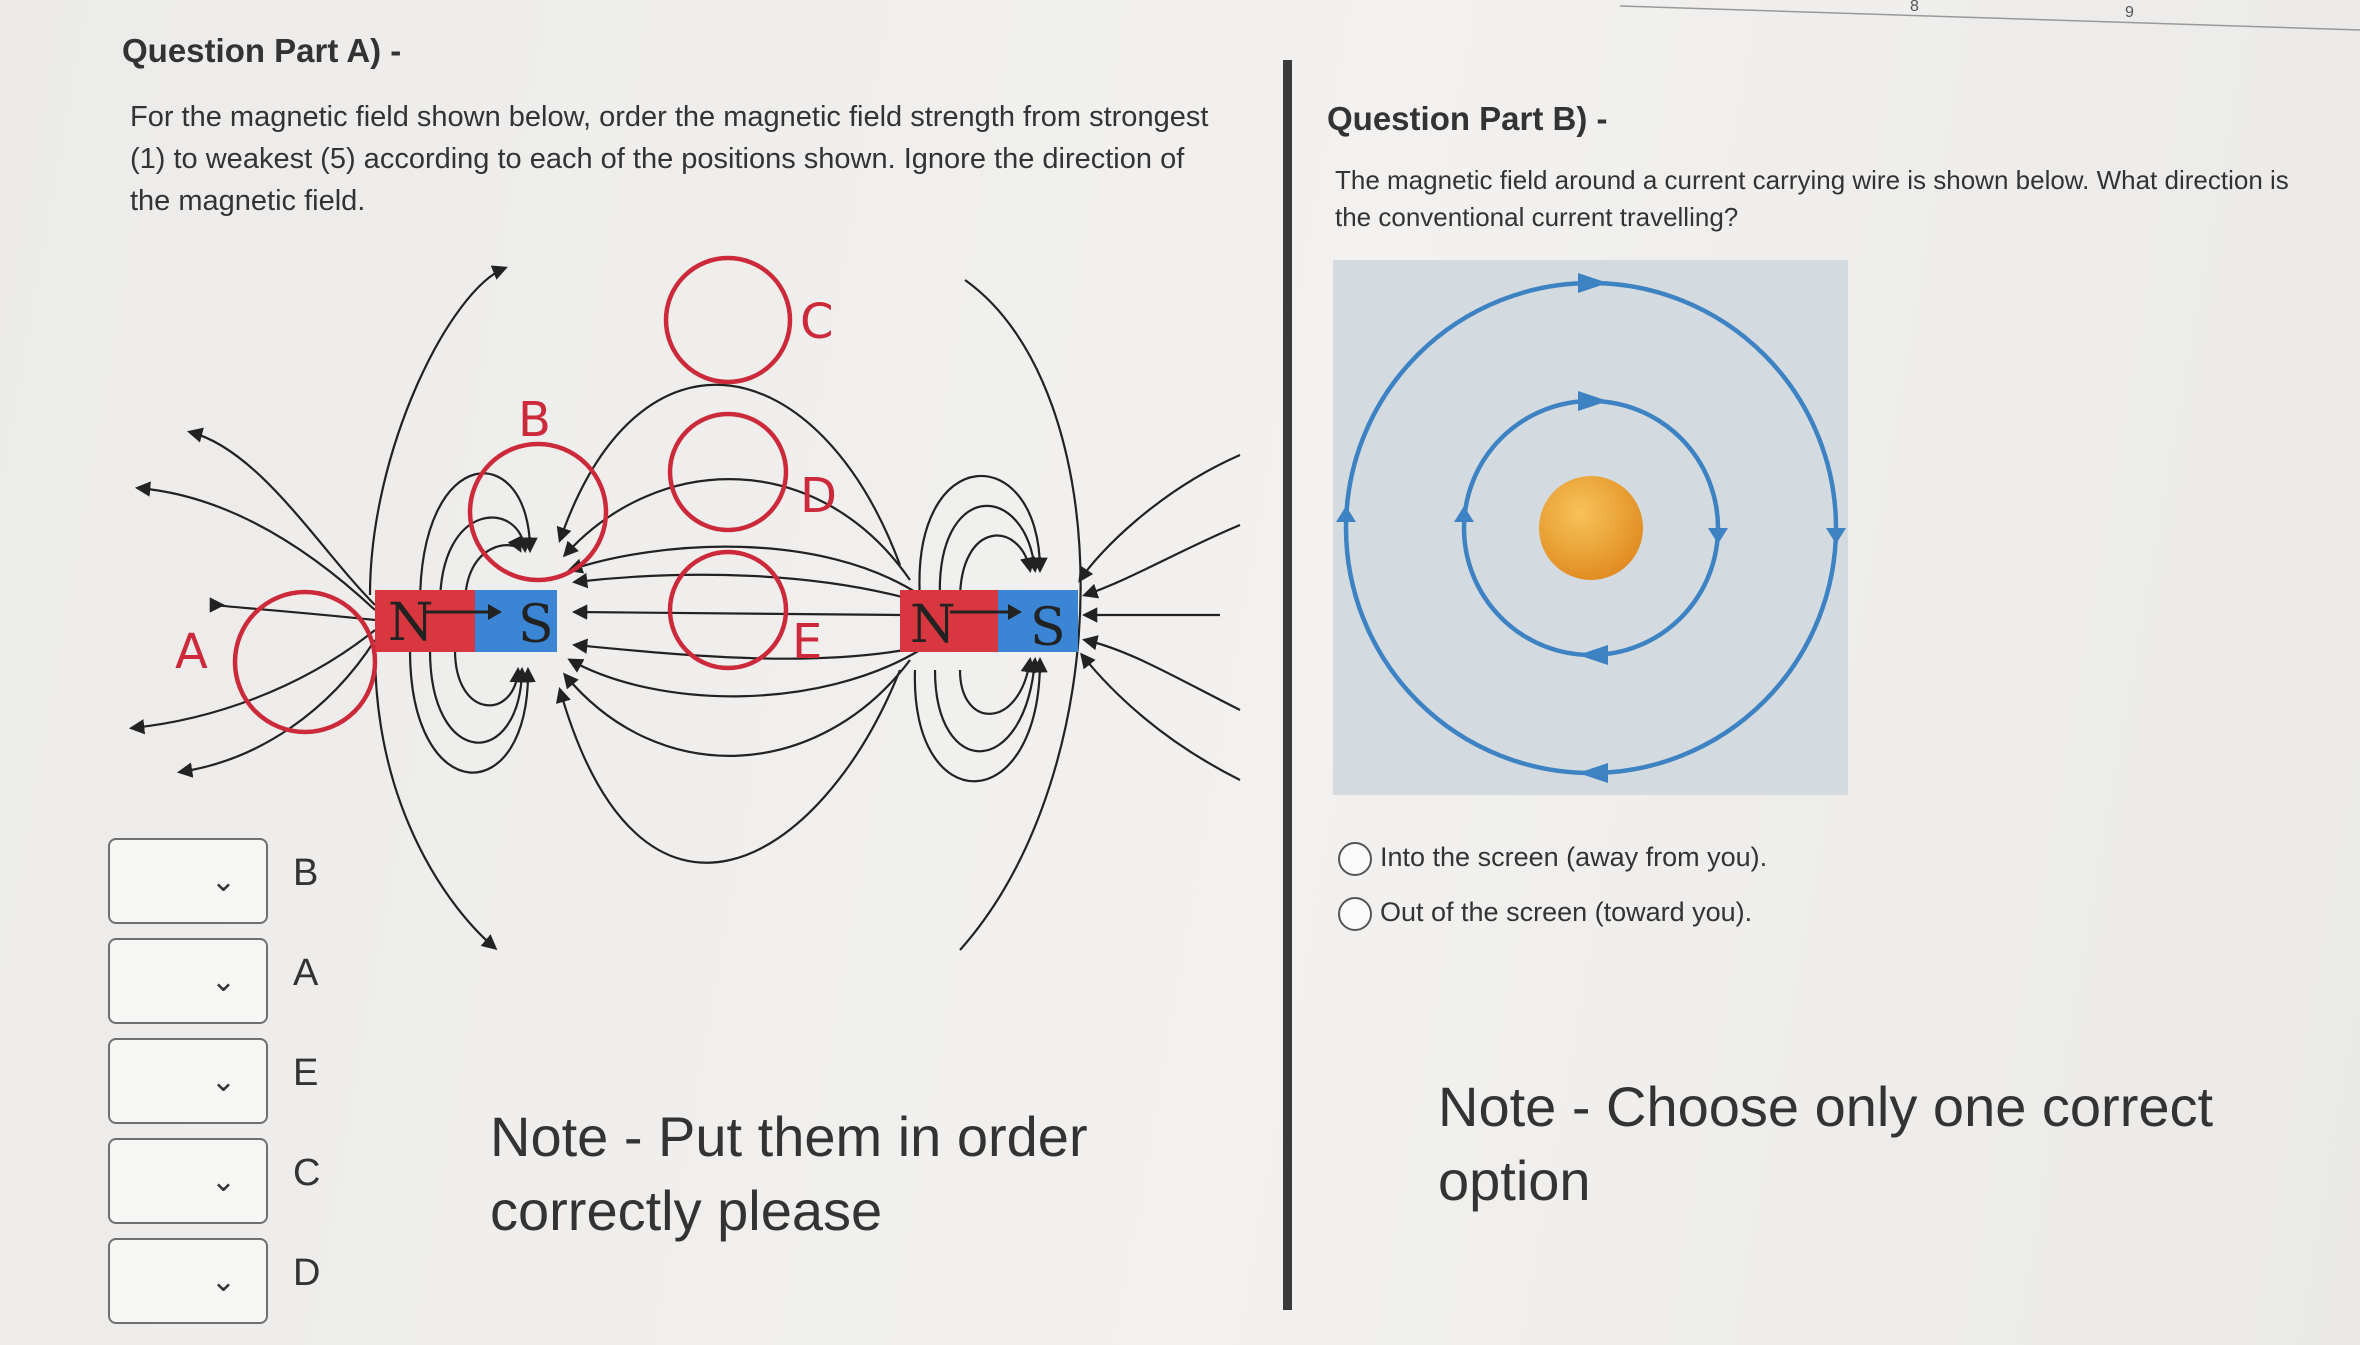  I want to click on option-out-of-screen-label: Out of the screen (toward you)., so click(1566, 912).